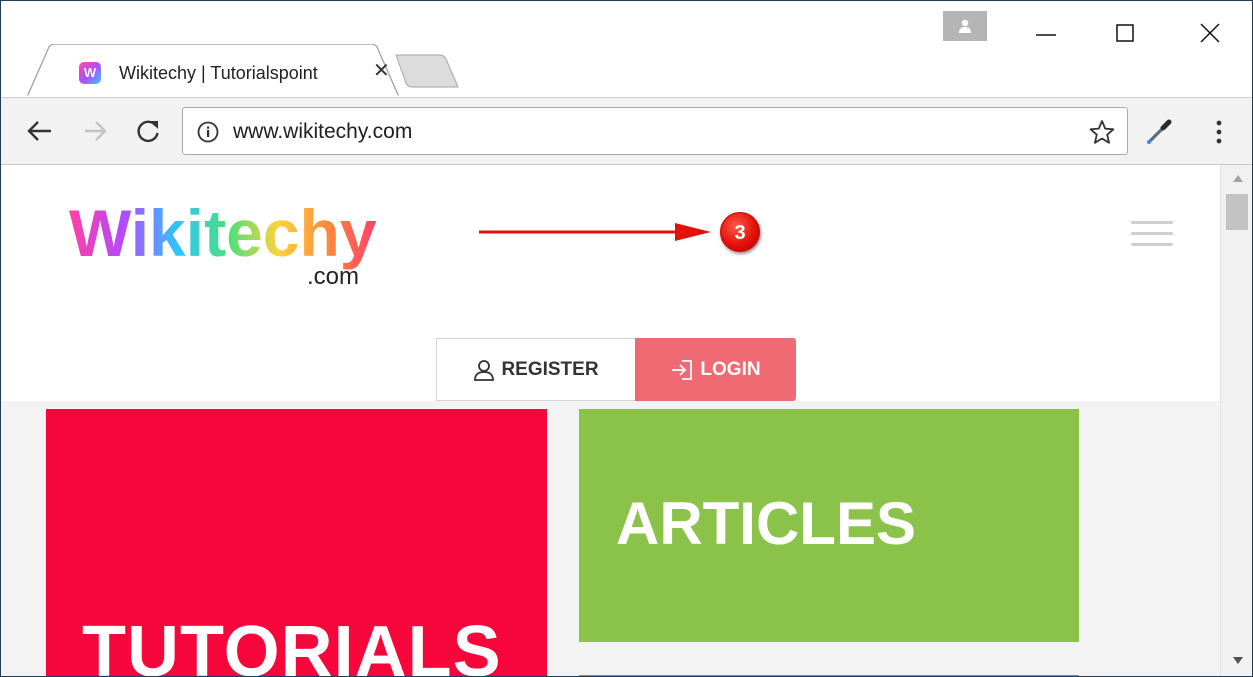 This screenshot has width=1253, height=677. What do you see at coordinates (1219, 132) in the screenshot?
I see `menu-dots-icon` at bounding box center [1219, 132].